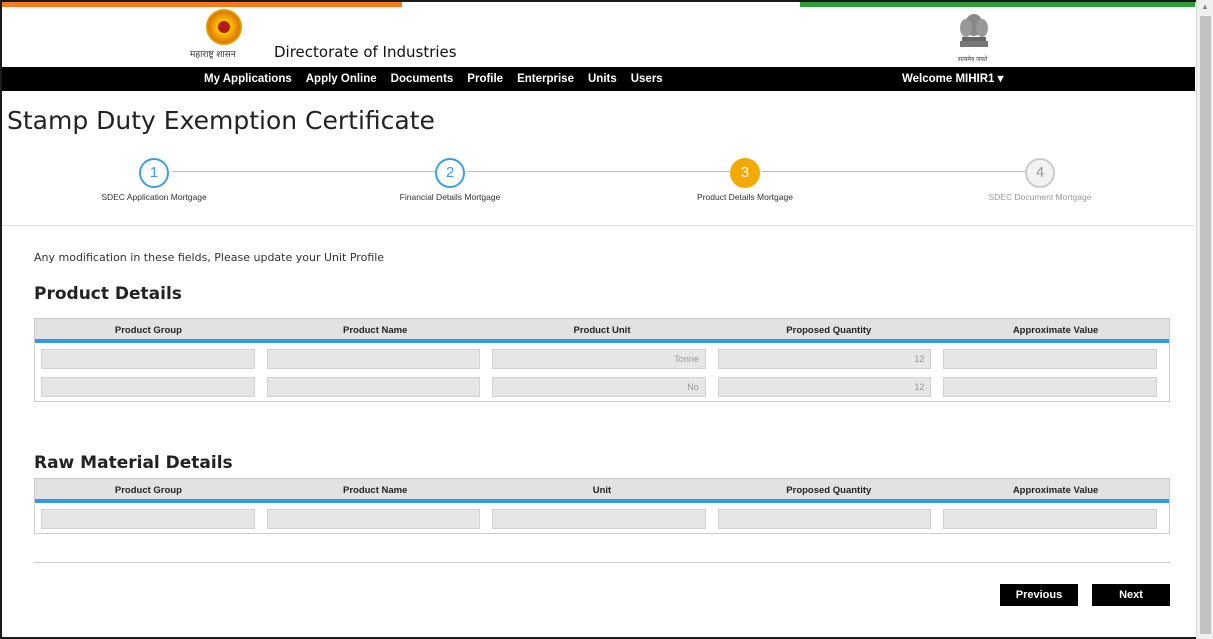 The height and width of the screenshot is (639, 1213). Describe the element at coordinates (248, 79) in the screenshot. I see `nav-my-applications: My Applications` at that location.